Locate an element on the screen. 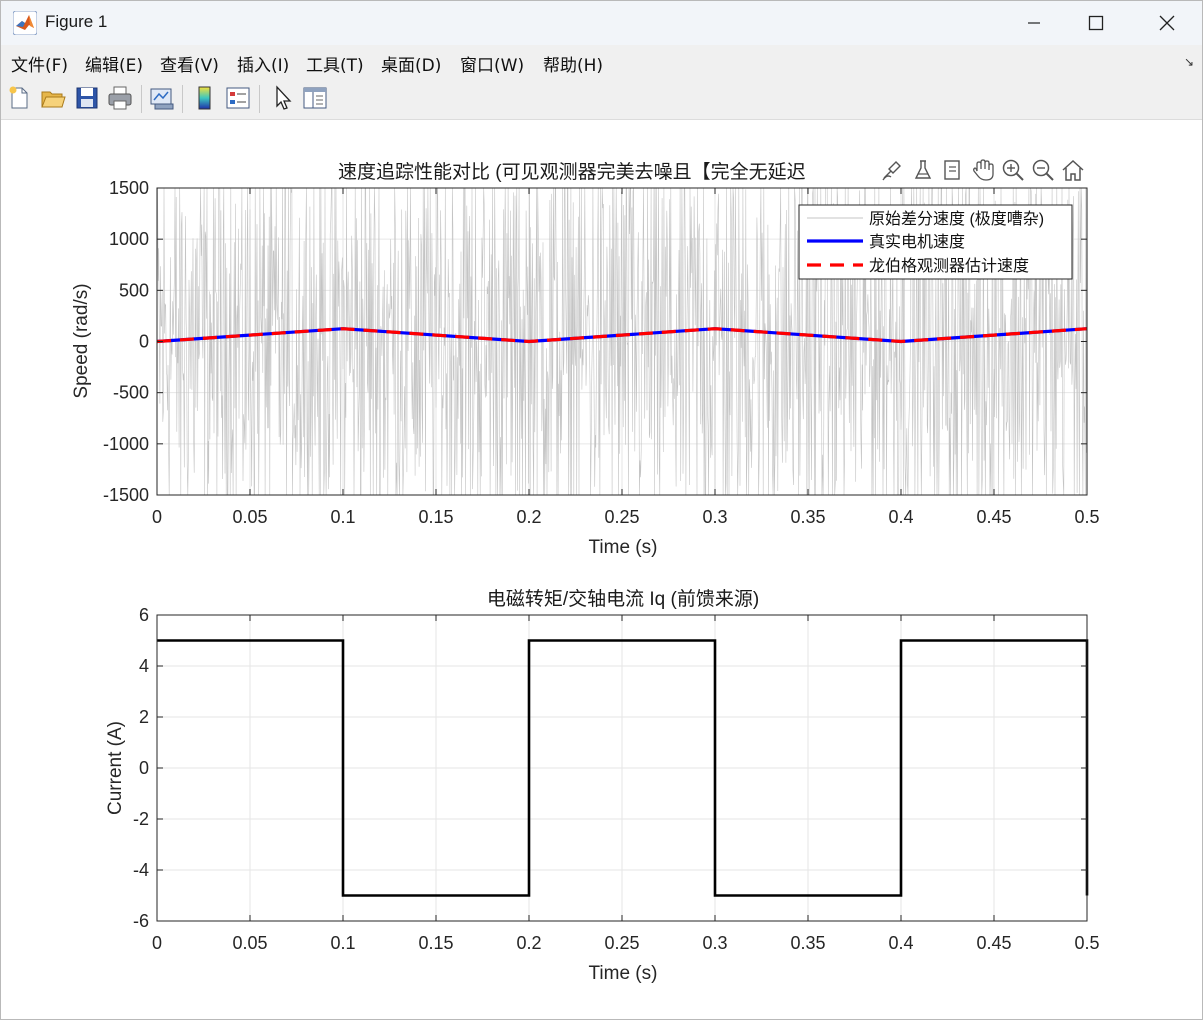  current-x-tick-label: 0.45 is located at coordinates (993, 943).